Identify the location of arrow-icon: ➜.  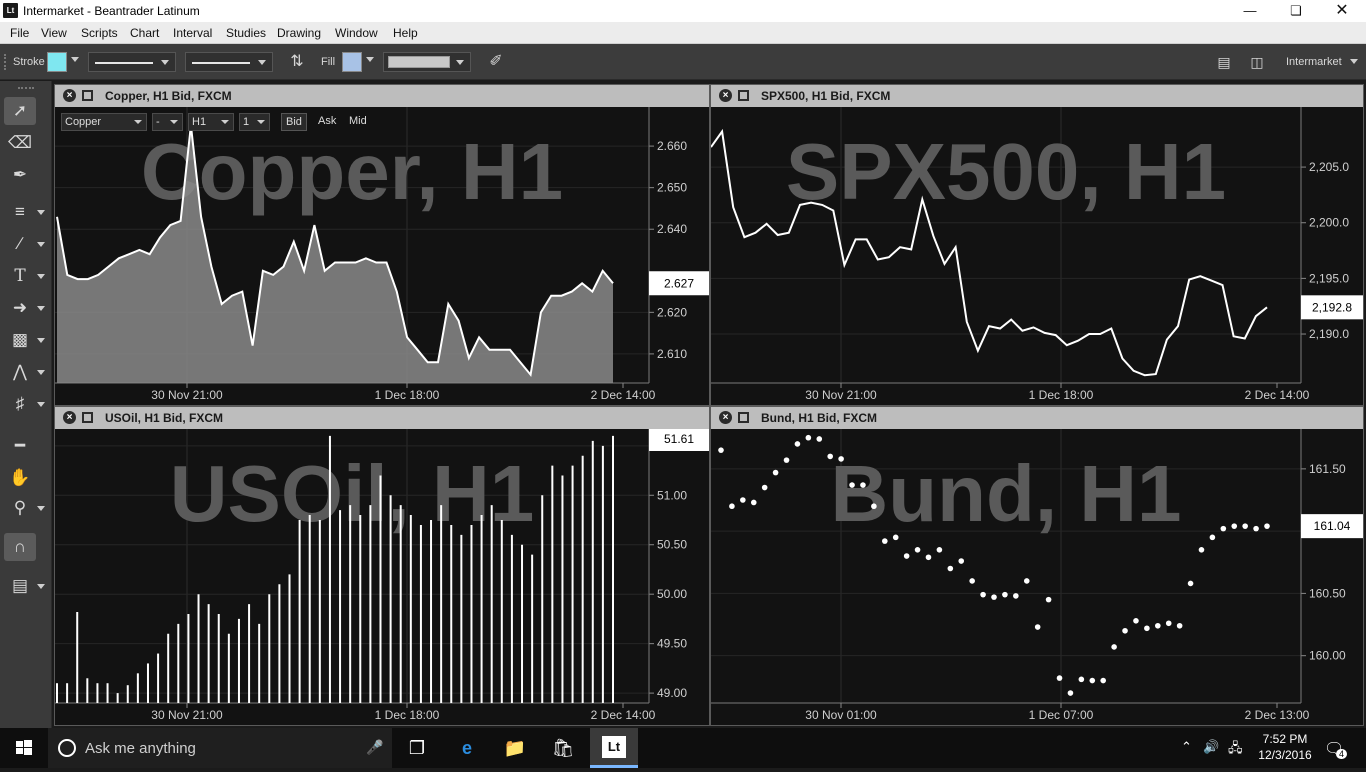
(20, 308).